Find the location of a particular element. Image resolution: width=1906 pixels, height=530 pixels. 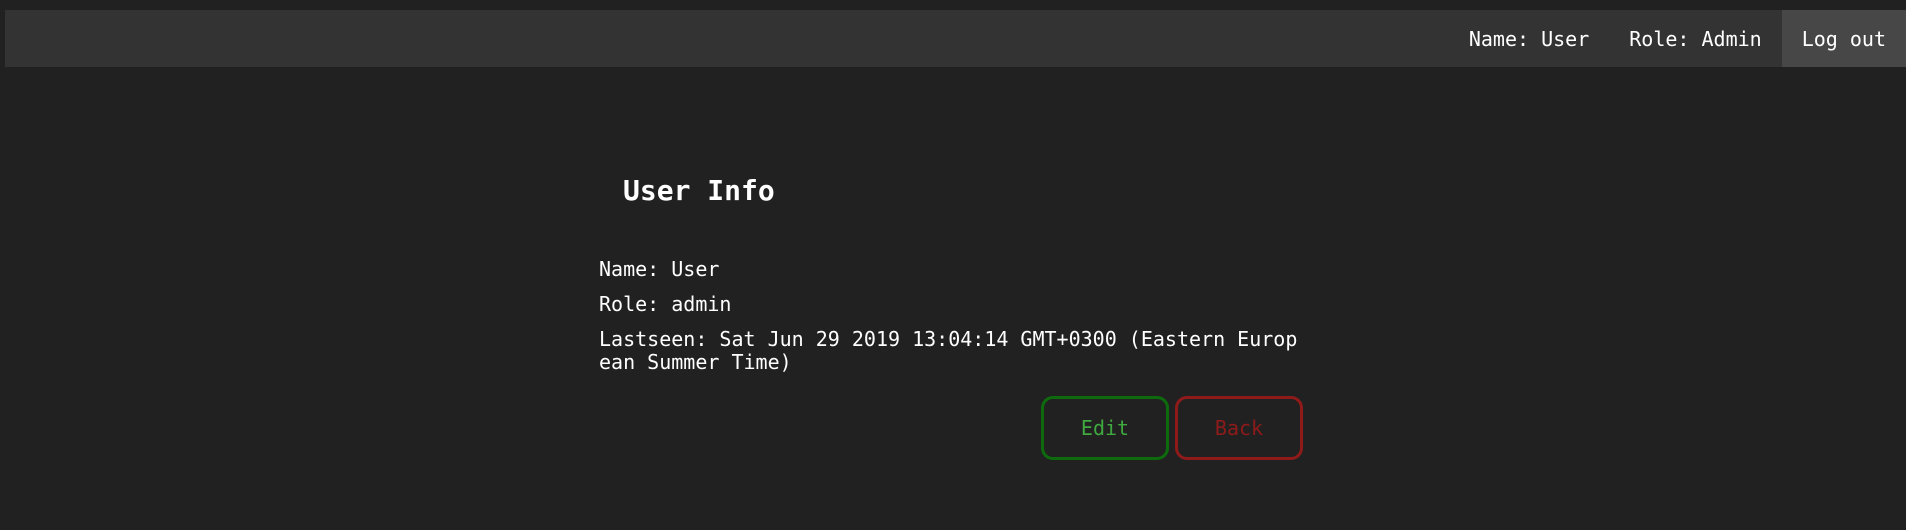

back-button: Back is located at coordinates (1239, 428).